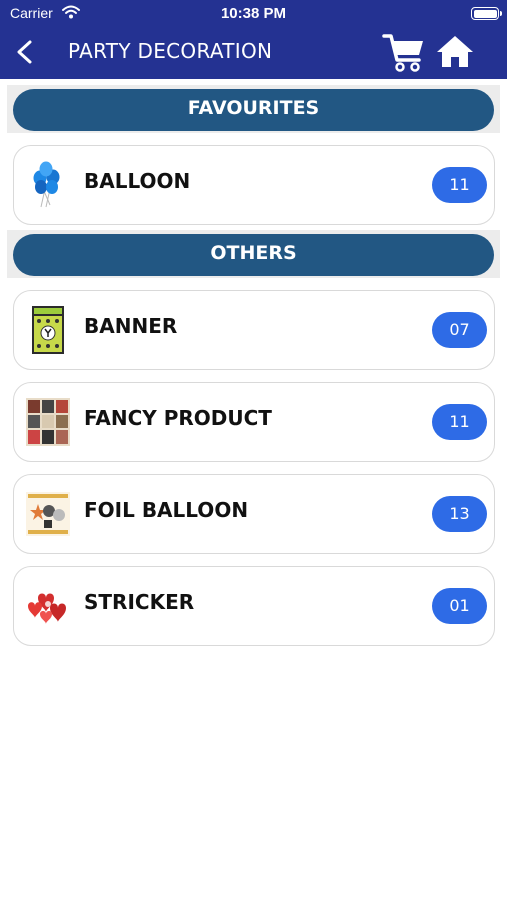 The height and width of the screenshot is (900, 507). I want to click on others-section-header: OTHERS, so click(253, 254).